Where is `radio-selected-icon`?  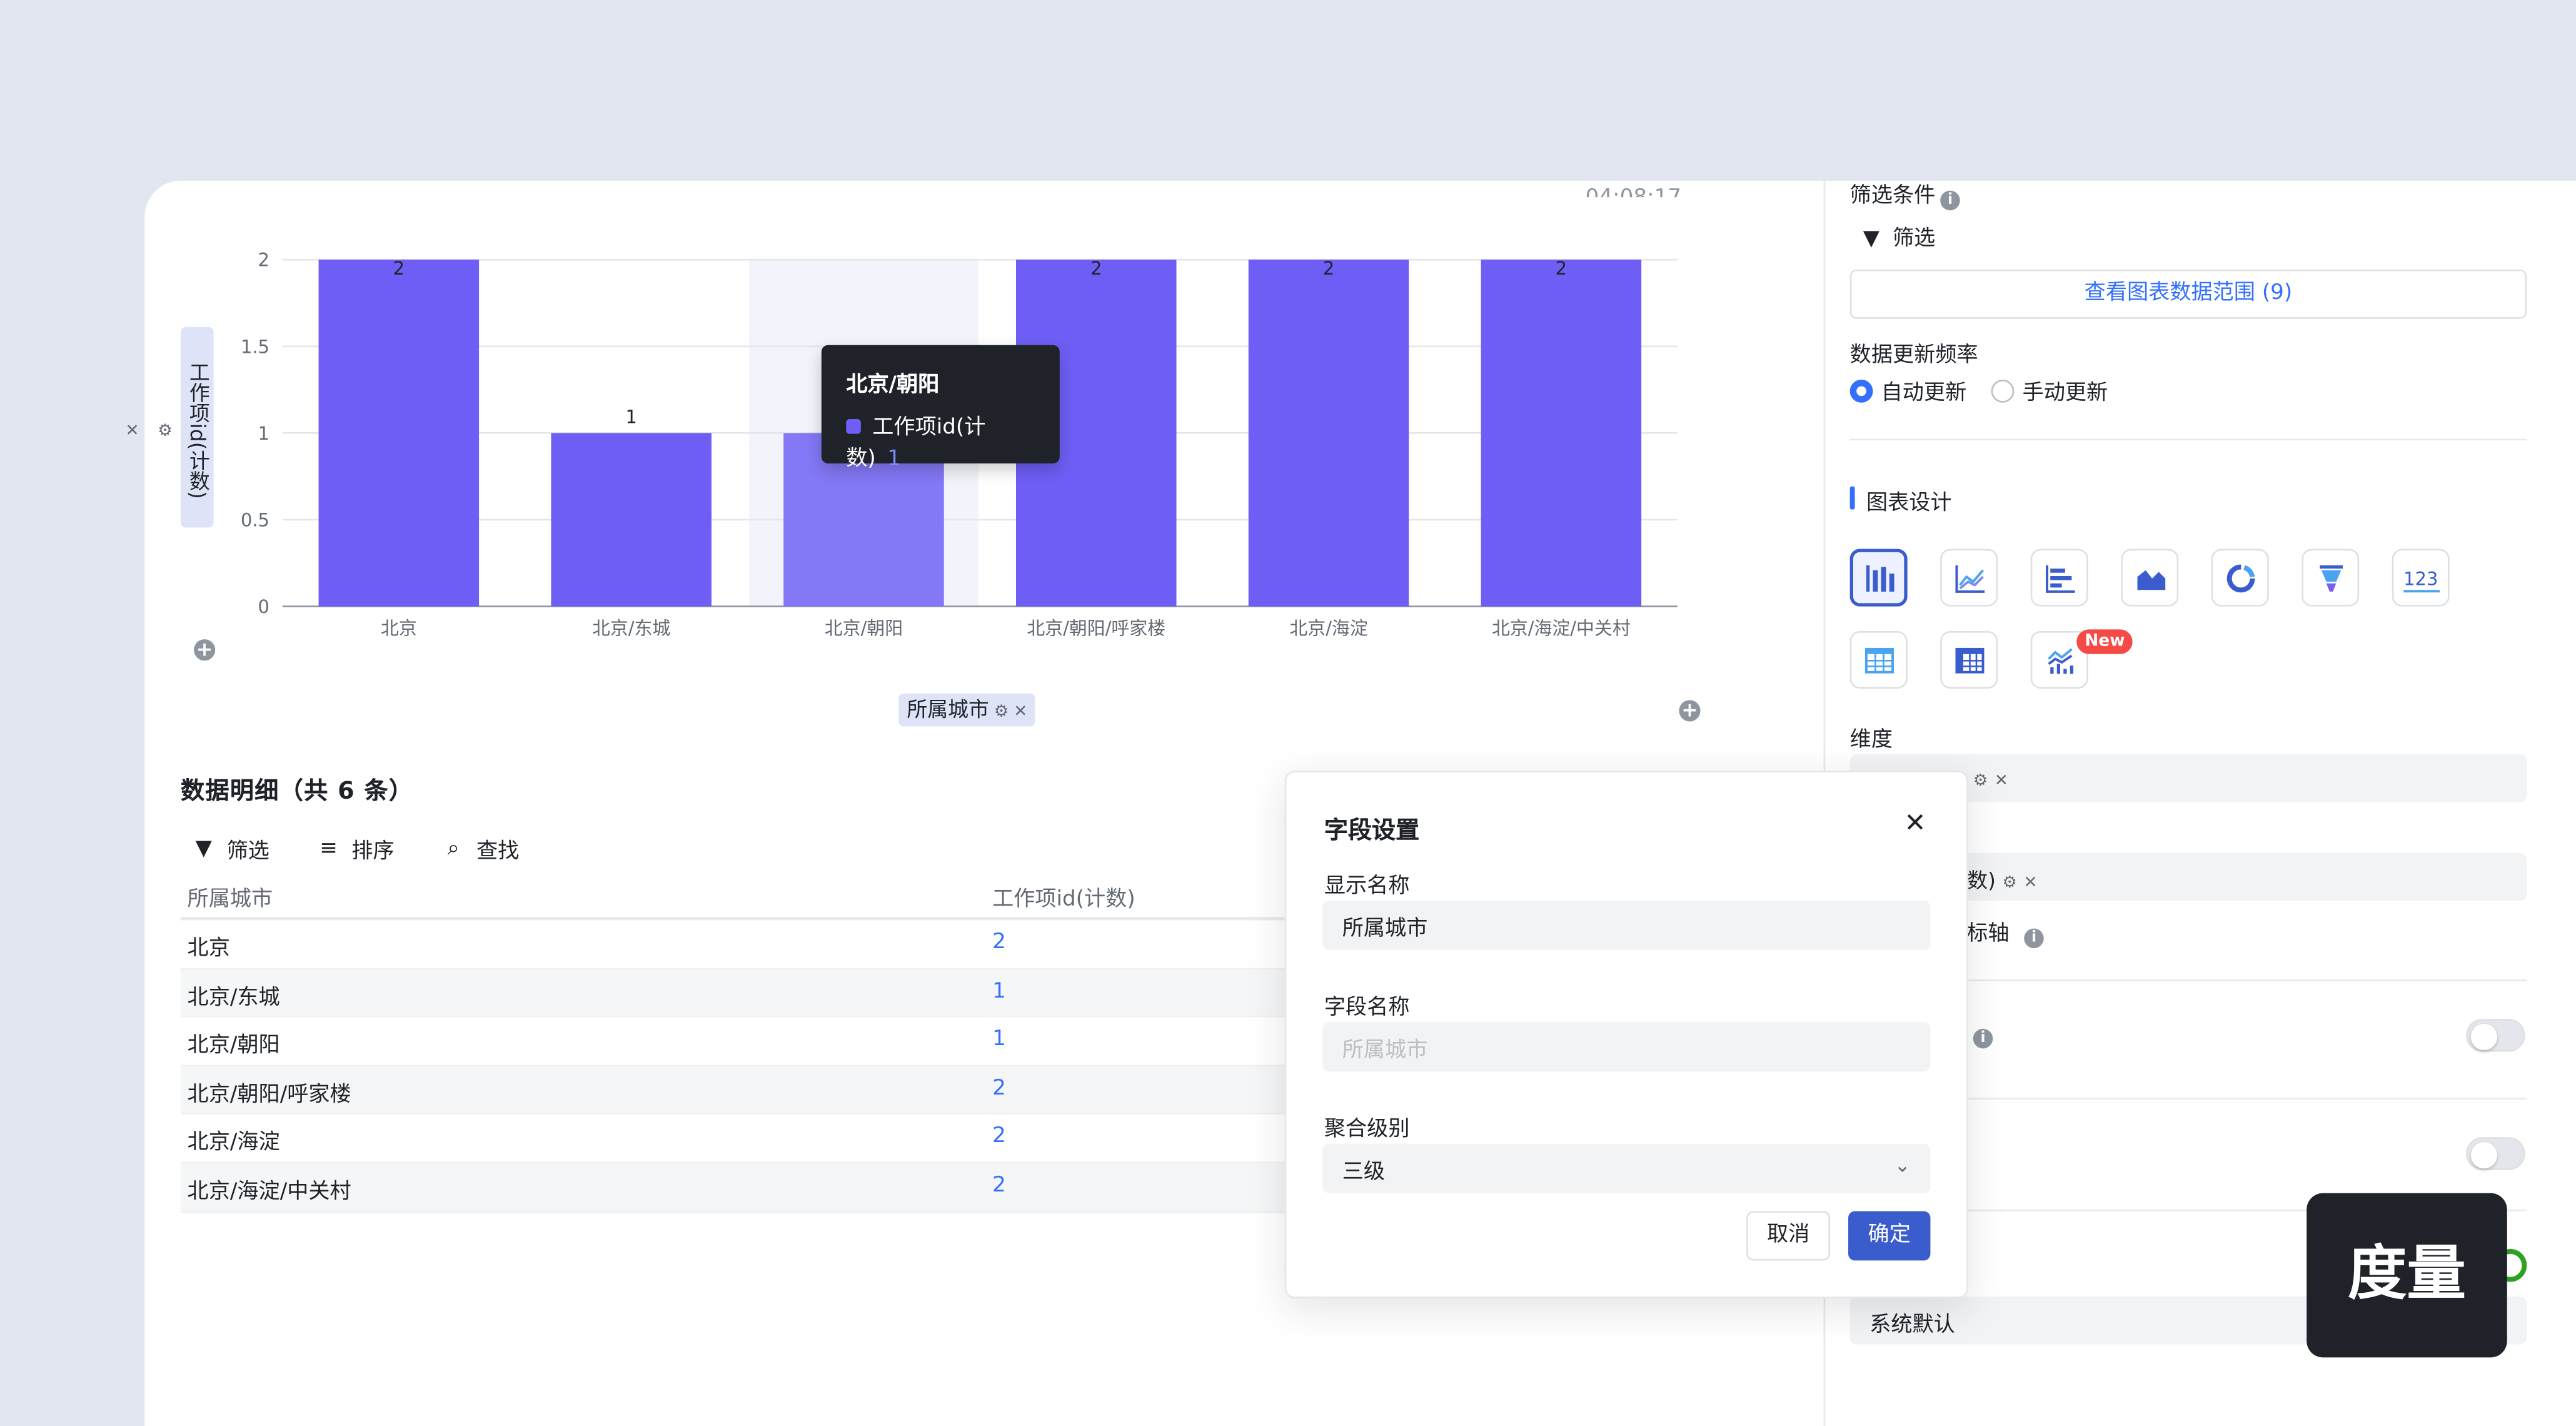
radio-selected-icon is located at coordinates (1861, 391).